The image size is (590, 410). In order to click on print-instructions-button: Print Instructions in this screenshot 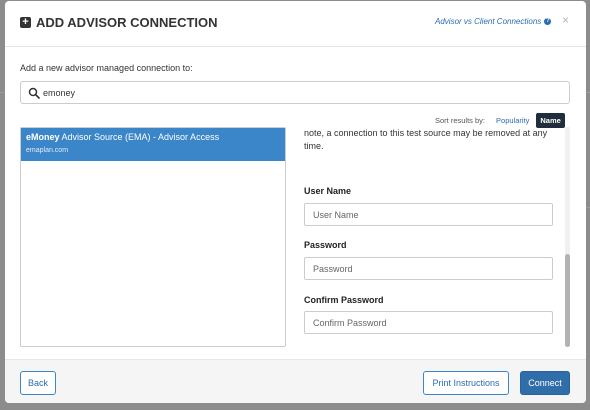, I will do `click(466, 383)`.